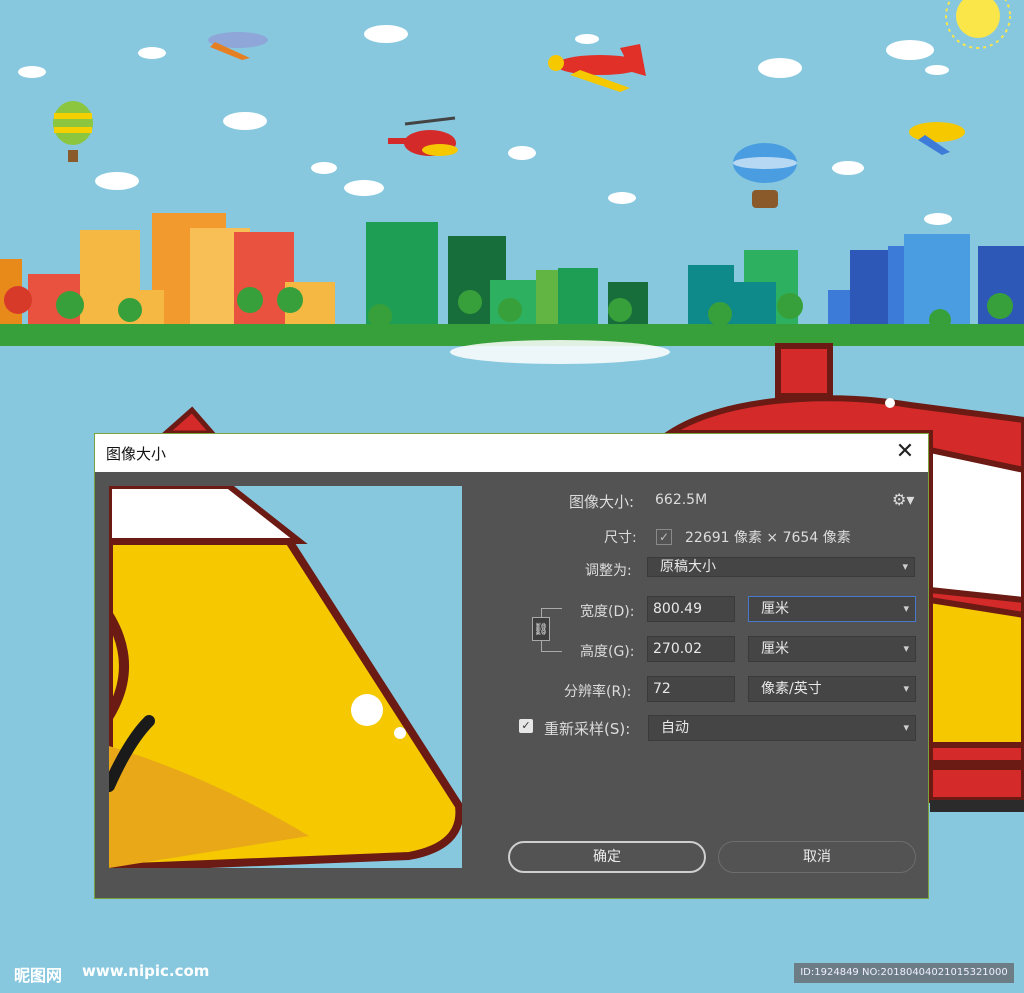 The width and height of the screenshot is (1024, 993). What do you see at coordinates (905, 452) in the screenshot?
I see `close-icon: ✕` at bounding box center [905, 452].